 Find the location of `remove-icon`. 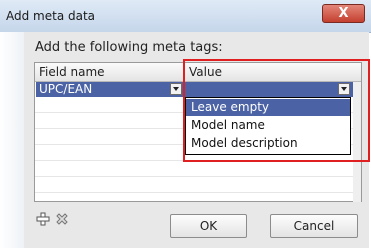

remove-icon is located at coordinates (62, 219).